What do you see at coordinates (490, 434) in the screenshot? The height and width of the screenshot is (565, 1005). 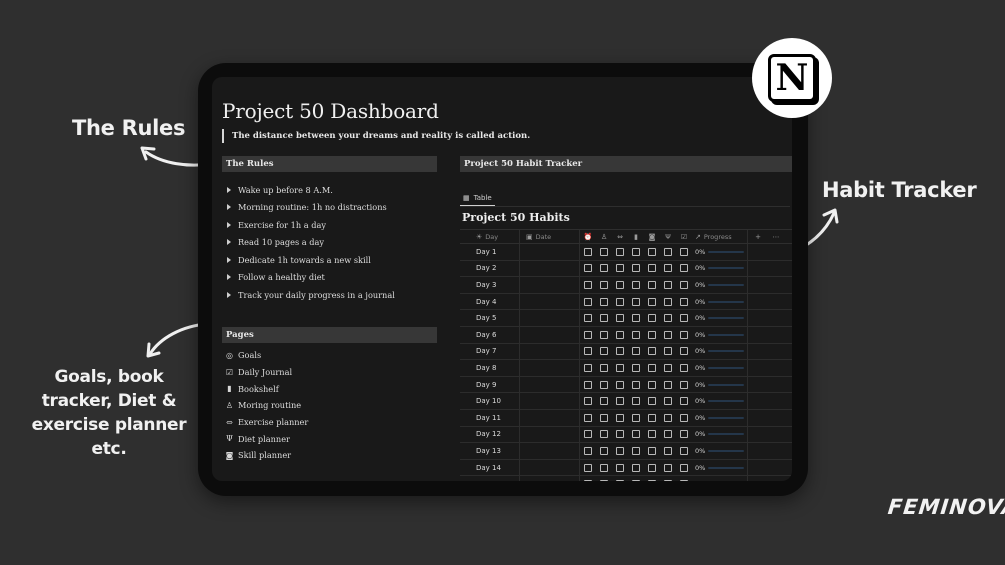 I see `cell-day: Day 12` at bounding box center [490, 434].